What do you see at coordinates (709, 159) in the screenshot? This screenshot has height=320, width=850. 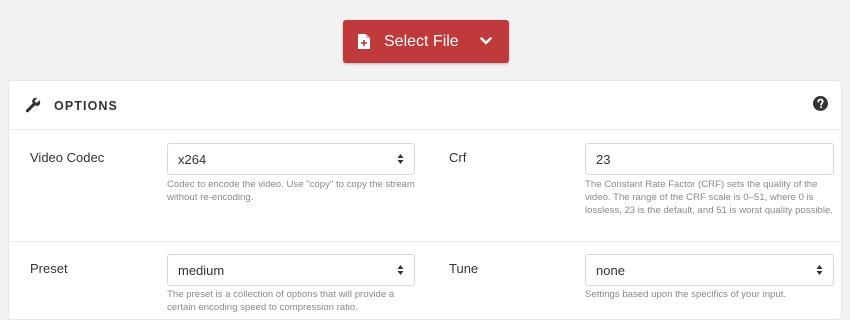 I see `crf-input: 23` at bounding box center [709, 159].